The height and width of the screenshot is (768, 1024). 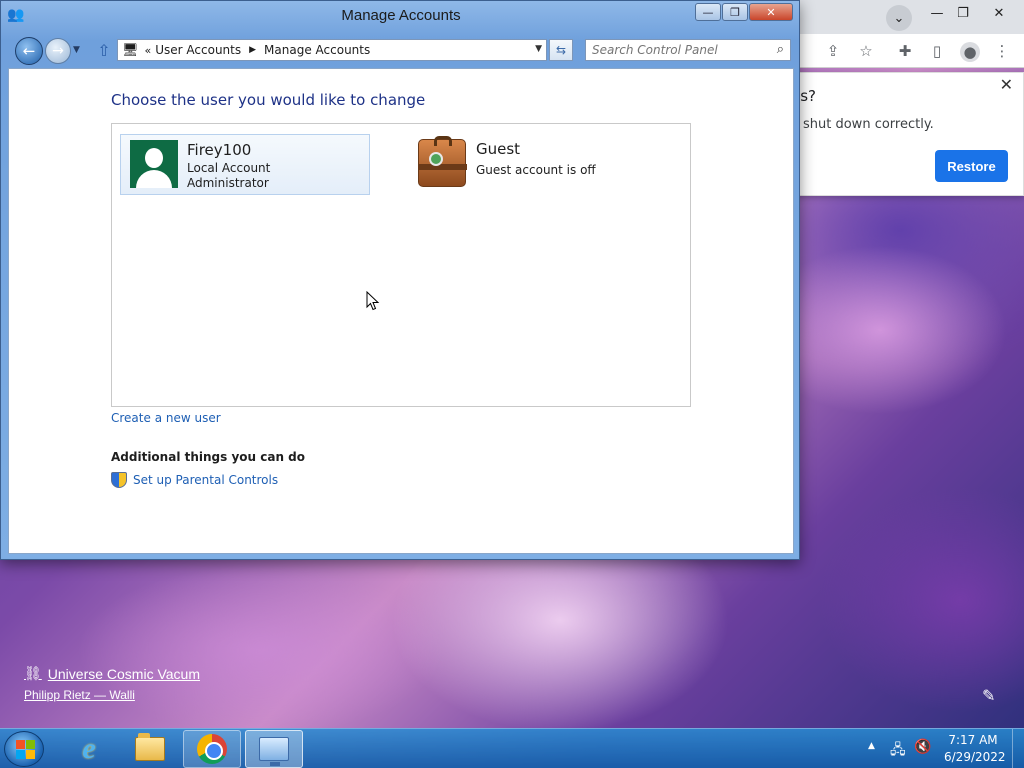 I want to click on wallpaper-title: Universe Cosmic Vacum, so click(x=124, y=674).